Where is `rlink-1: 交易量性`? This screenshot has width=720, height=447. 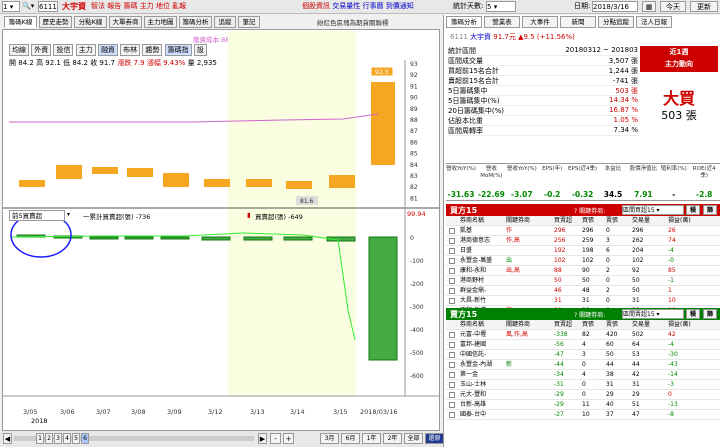 rlink-1: 交易量性 is located at coordinates (346, 6).